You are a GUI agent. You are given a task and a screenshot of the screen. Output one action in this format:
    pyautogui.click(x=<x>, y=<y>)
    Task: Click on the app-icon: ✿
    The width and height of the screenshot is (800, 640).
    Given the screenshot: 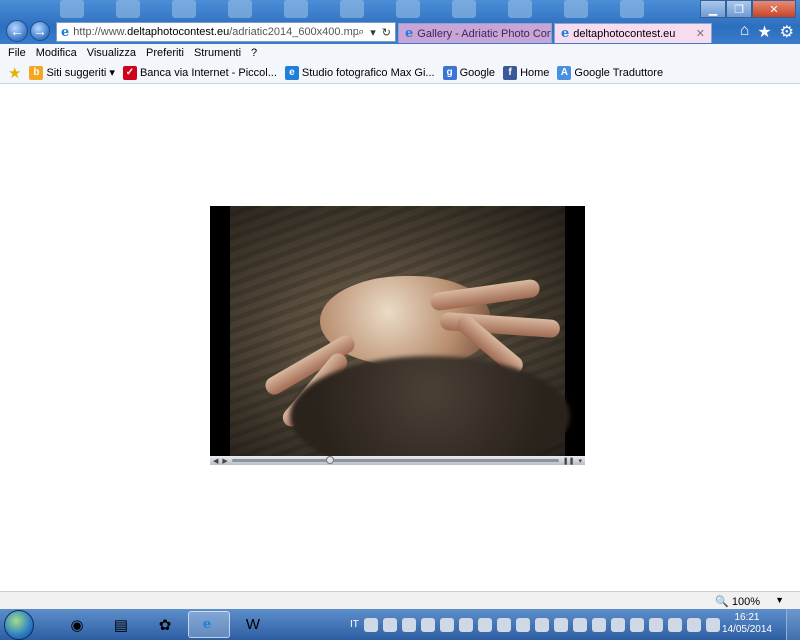 What is the action you would take?
    pyautogui.click(x=165, y=625)
    